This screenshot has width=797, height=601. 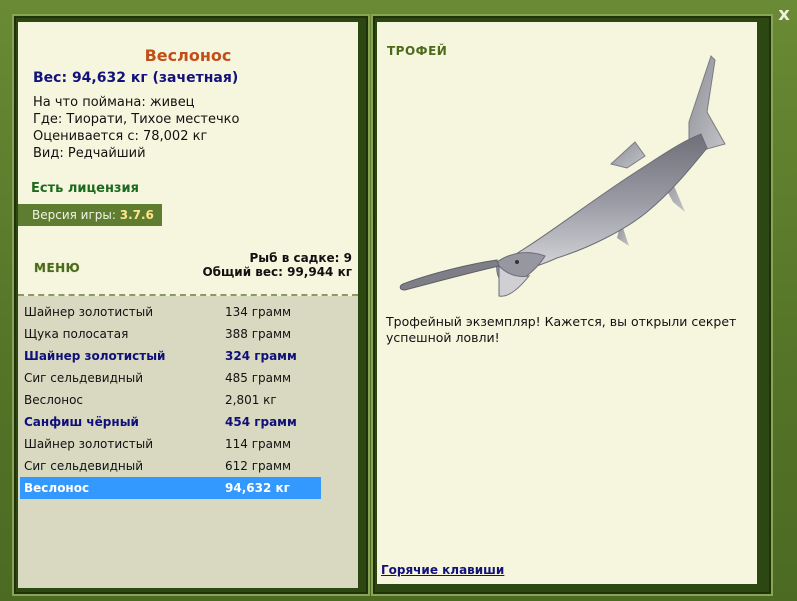 What do you see at coordinates (258, 378) in the screenshot?
I see `catch-item-weight: 485 грамм` at bounding box center [258, 378].